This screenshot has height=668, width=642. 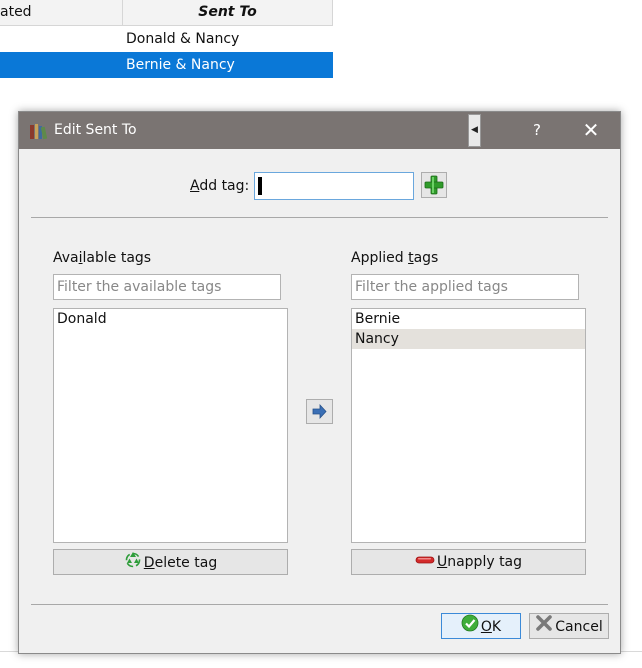 I want to click on right-arrow-icon, so click(x=319, y=411).